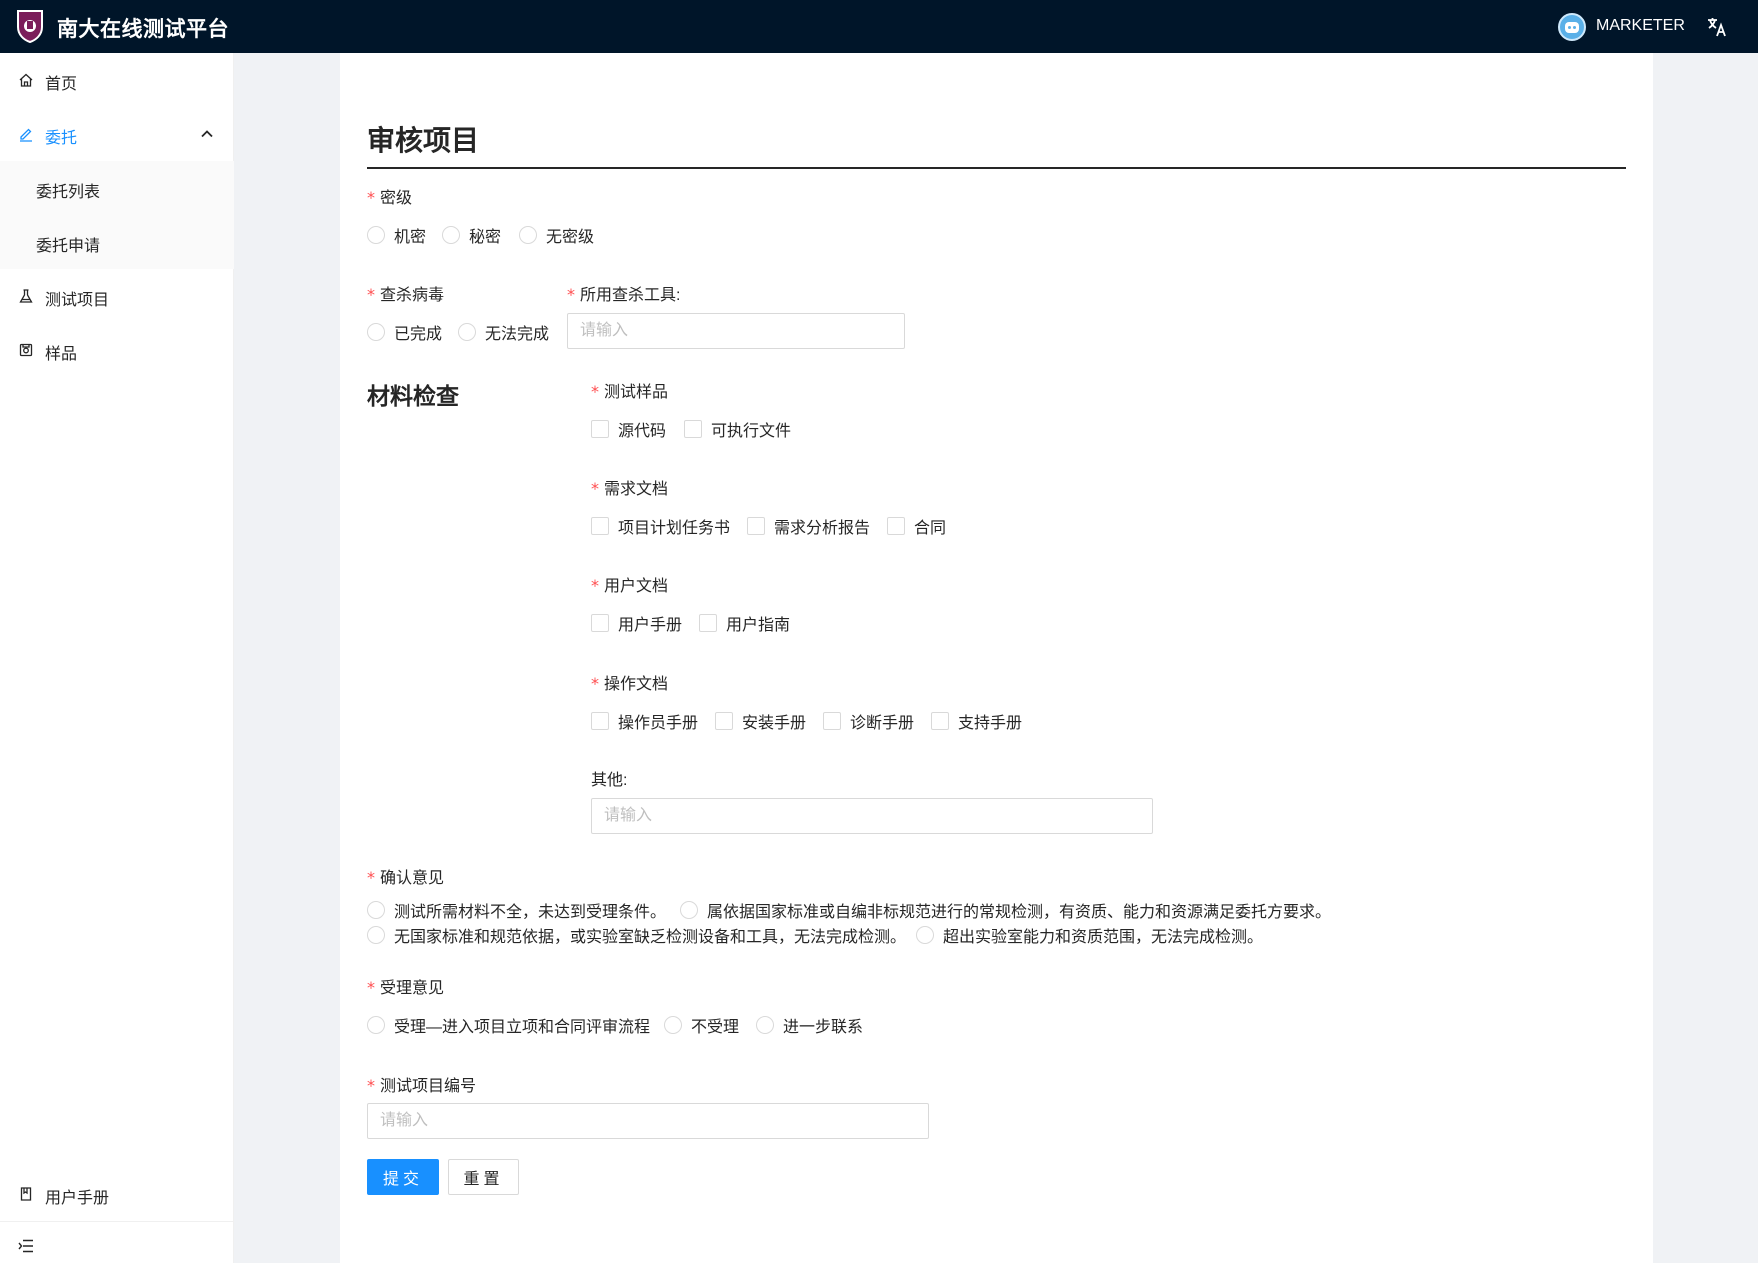 The image size is (1758, 1263). What do you see at coordinates (406, 877) in the screenshot?
I see `confirm-opinion-label: * 确认意见` at bounding box center [406, 877].